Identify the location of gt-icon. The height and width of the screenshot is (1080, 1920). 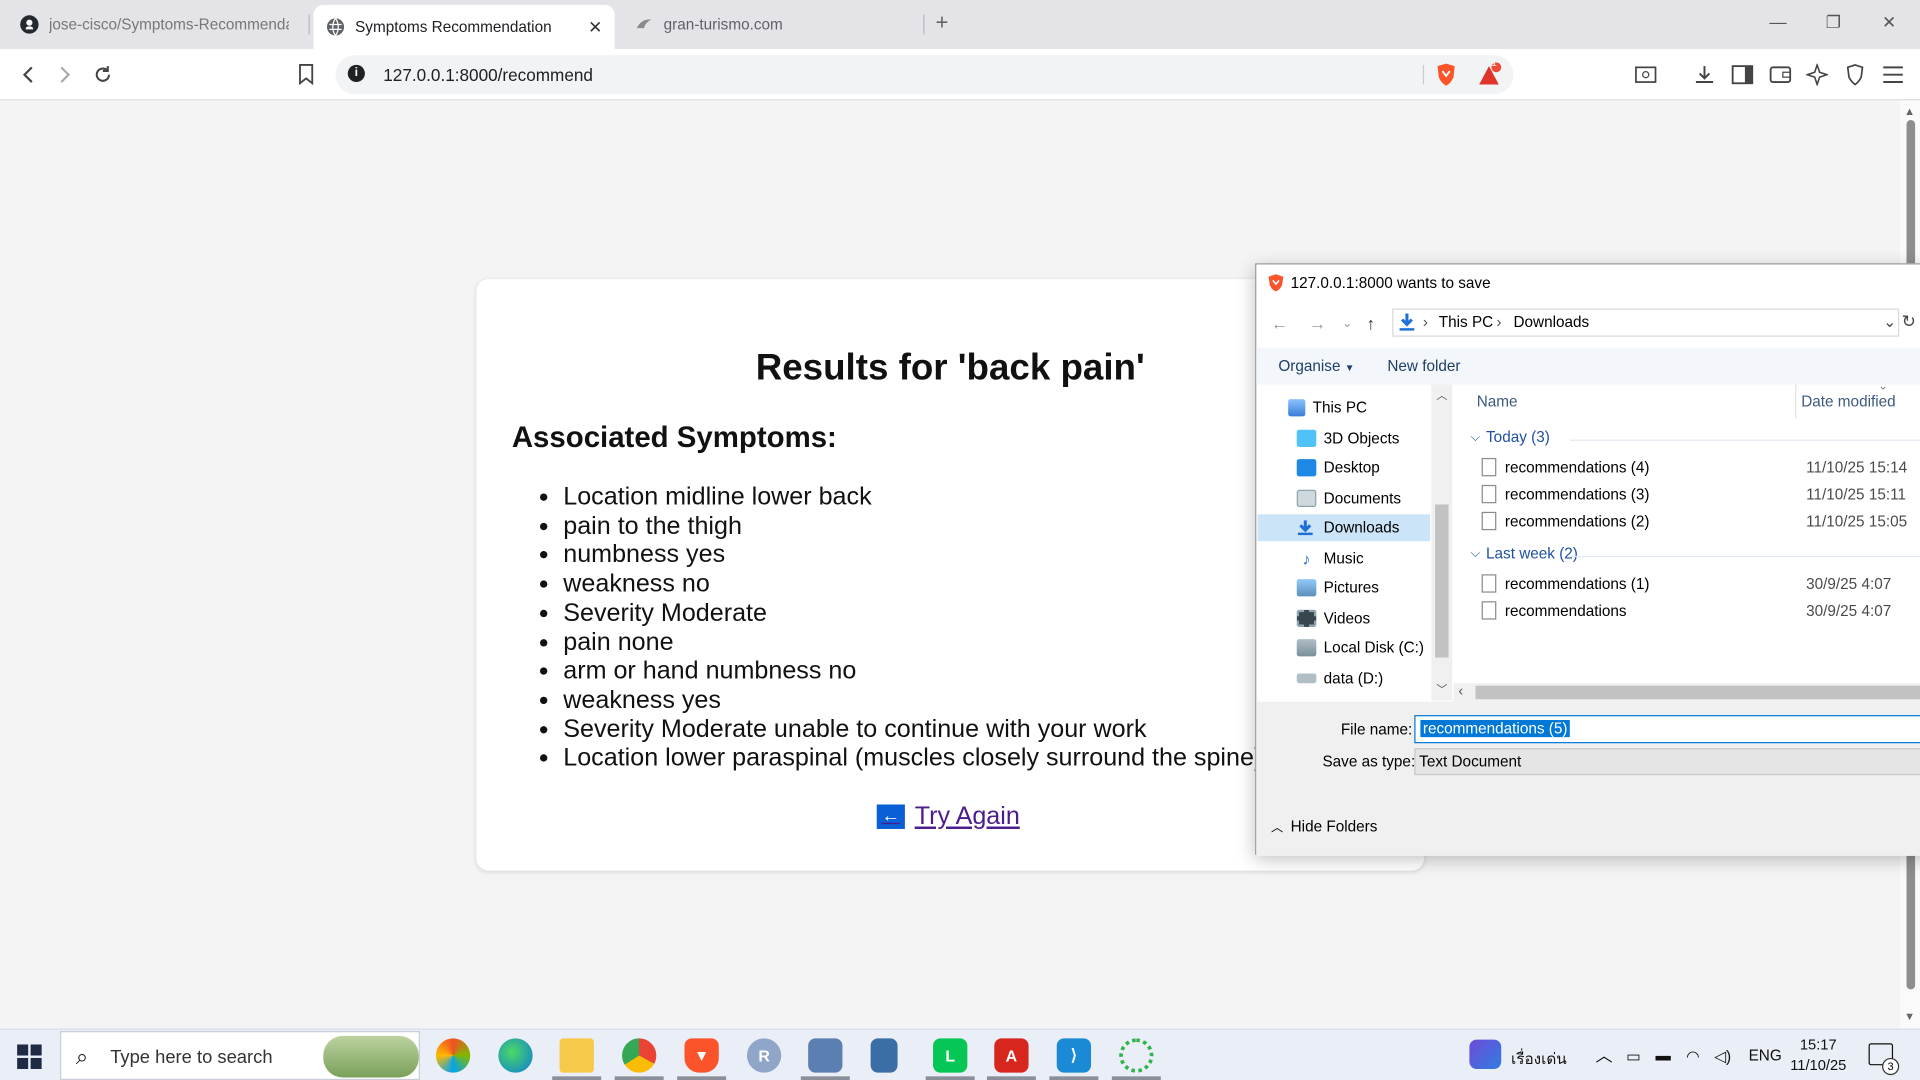
(644, 25).